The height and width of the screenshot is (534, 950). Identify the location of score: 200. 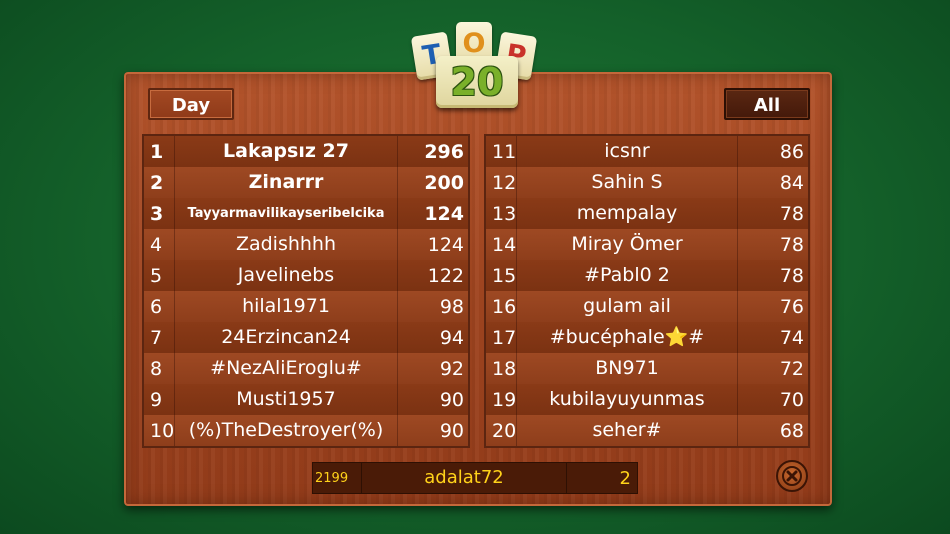
(444, 182).